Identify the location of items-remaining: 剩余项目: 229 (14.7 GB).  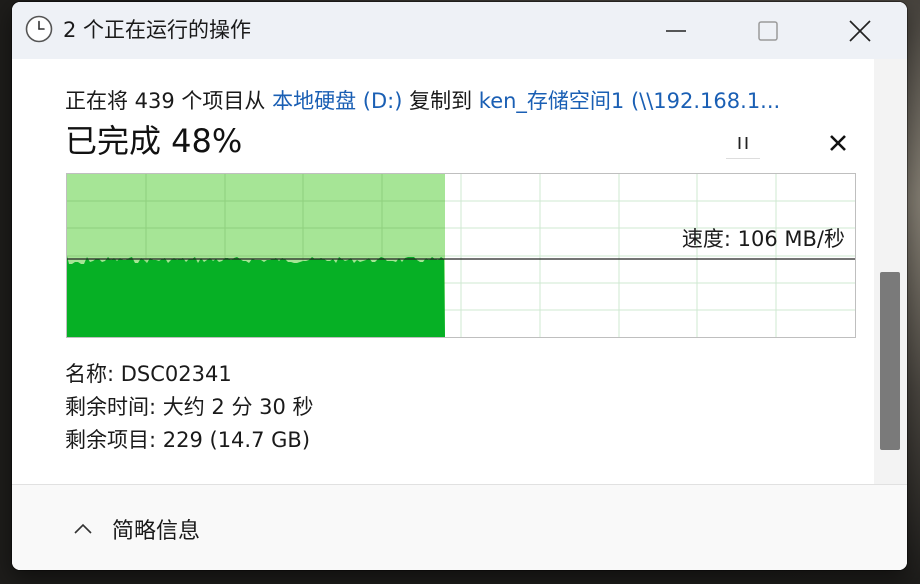
(188, 440).